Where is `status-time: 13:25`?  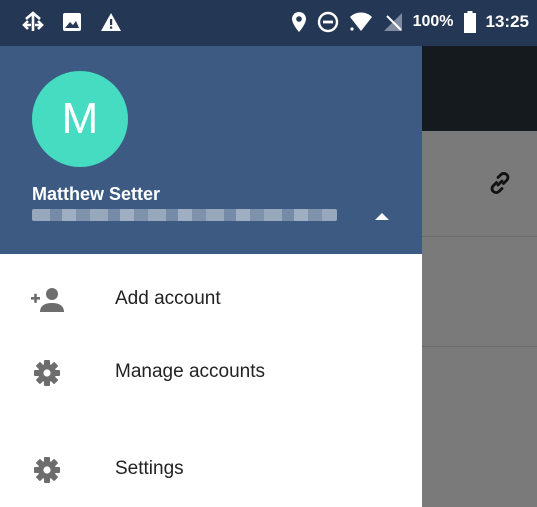 status-time: 13:25 is located at coordinates (507, 21).